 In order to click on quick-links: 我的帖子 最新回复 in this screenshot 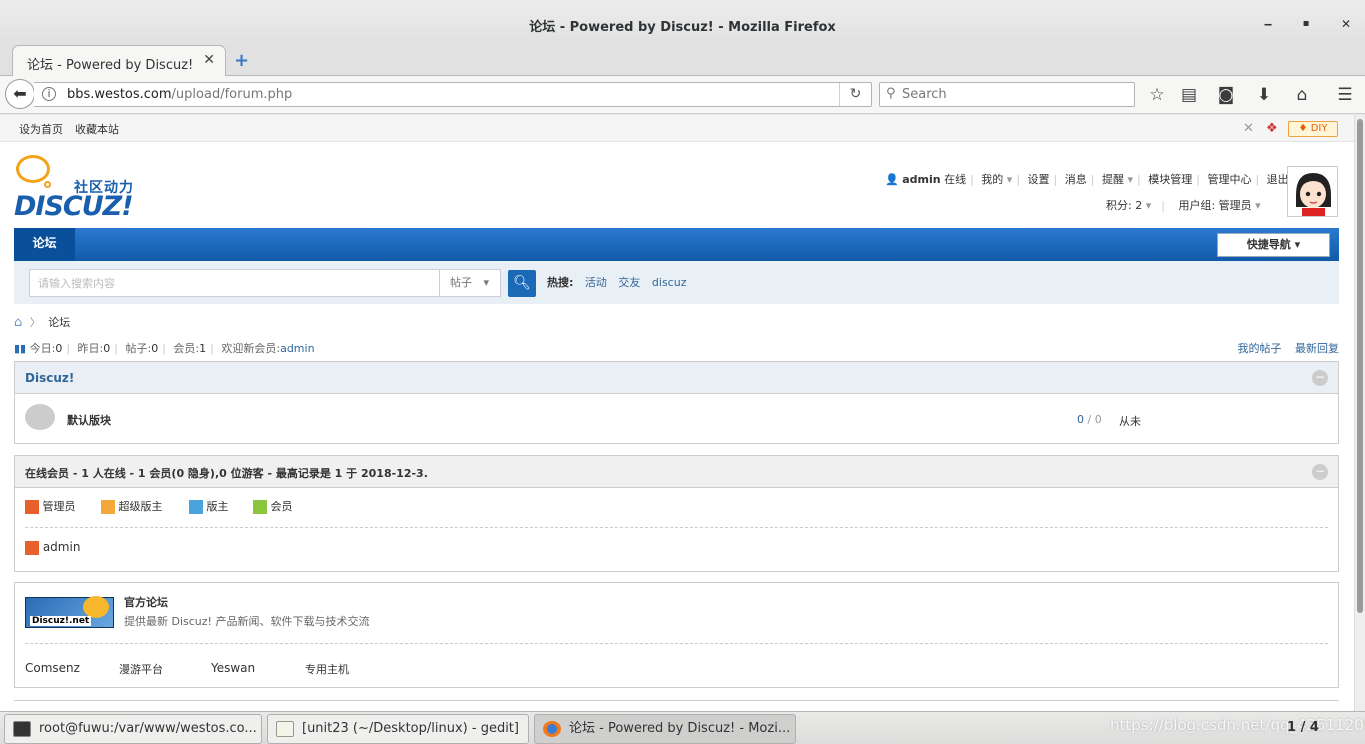, I will do `click(1284, 348)`.